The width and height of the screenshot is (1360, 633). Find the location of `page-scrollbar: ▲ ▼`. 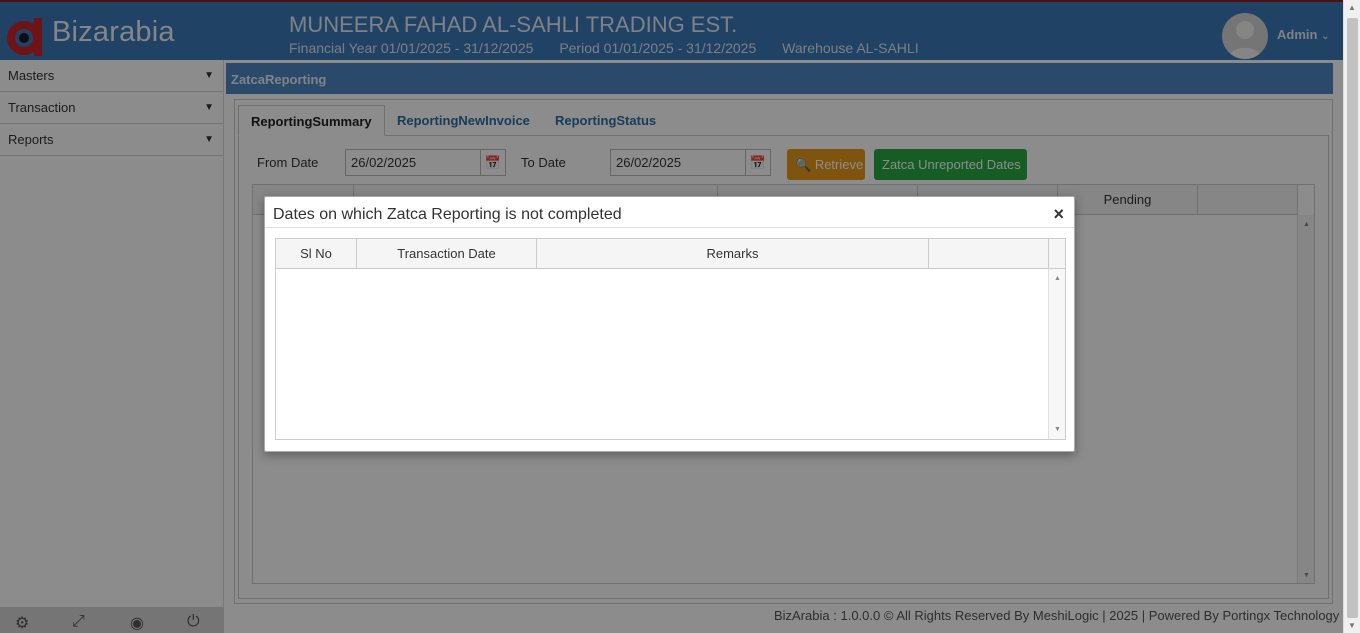

page-scrollbar: ▲ ▼ is located at coordinates (1351, 316).